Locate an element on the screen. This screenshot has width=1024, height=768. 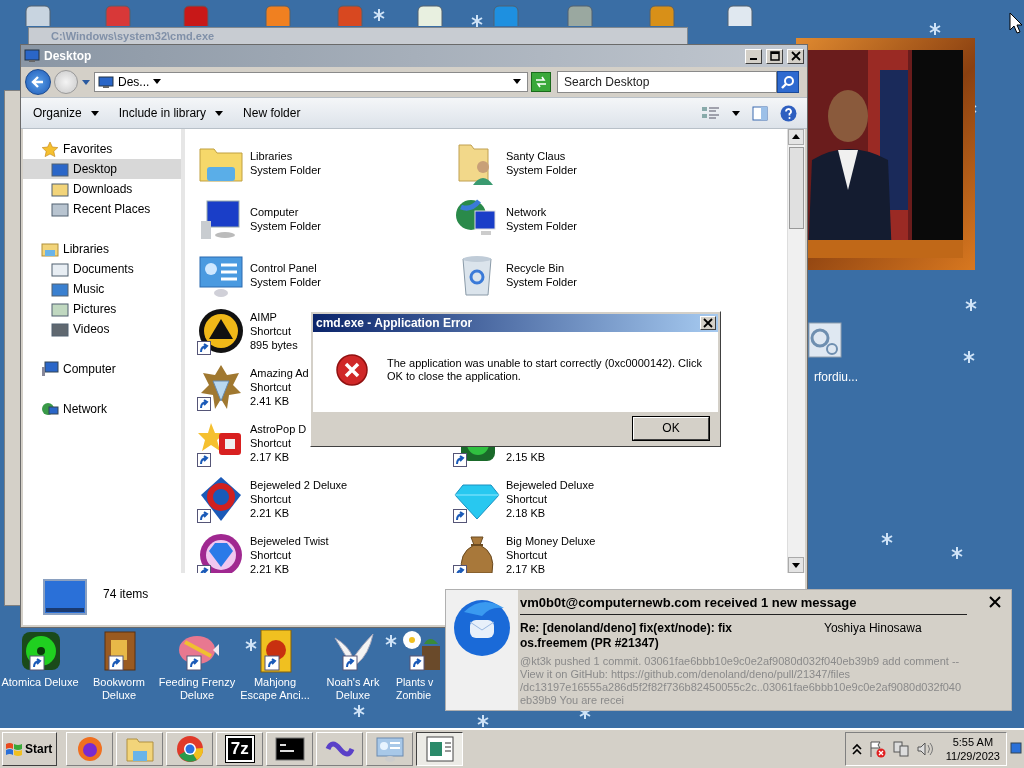
nav-item: Music is located at coordinates (102, 289).